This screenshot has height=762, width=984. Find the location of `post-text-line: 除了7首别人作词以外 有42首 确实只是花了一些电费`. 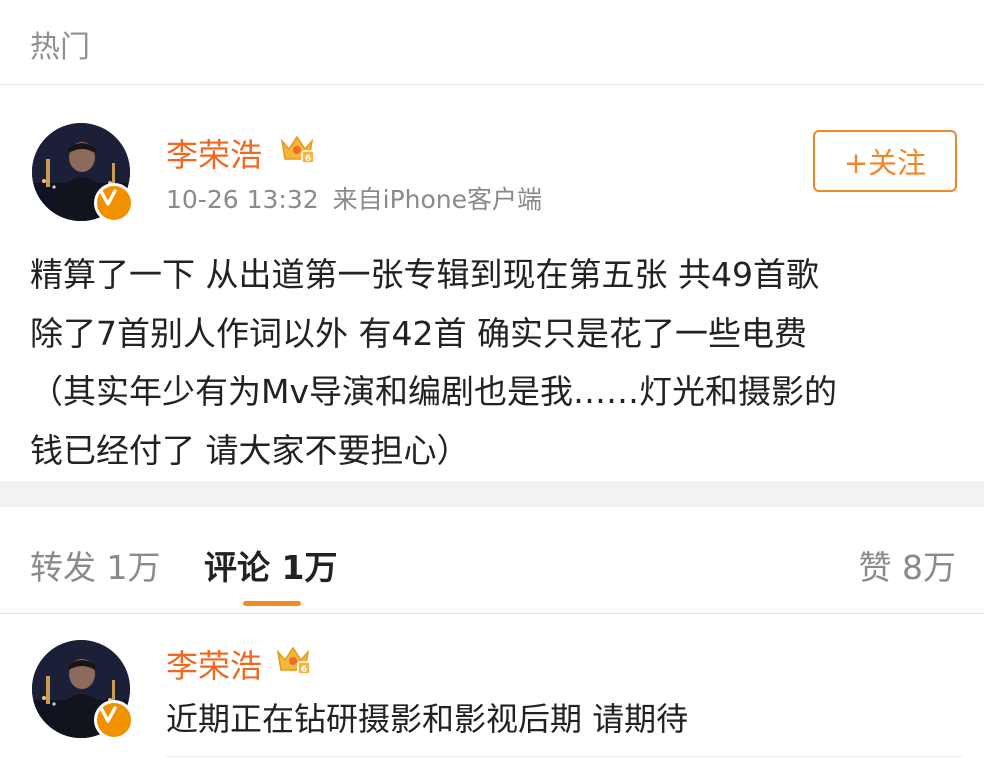

post-text-line: 除了7首别人作词以外 有42首 确实只是花了一些电费 is located at coordinates (418, 333).